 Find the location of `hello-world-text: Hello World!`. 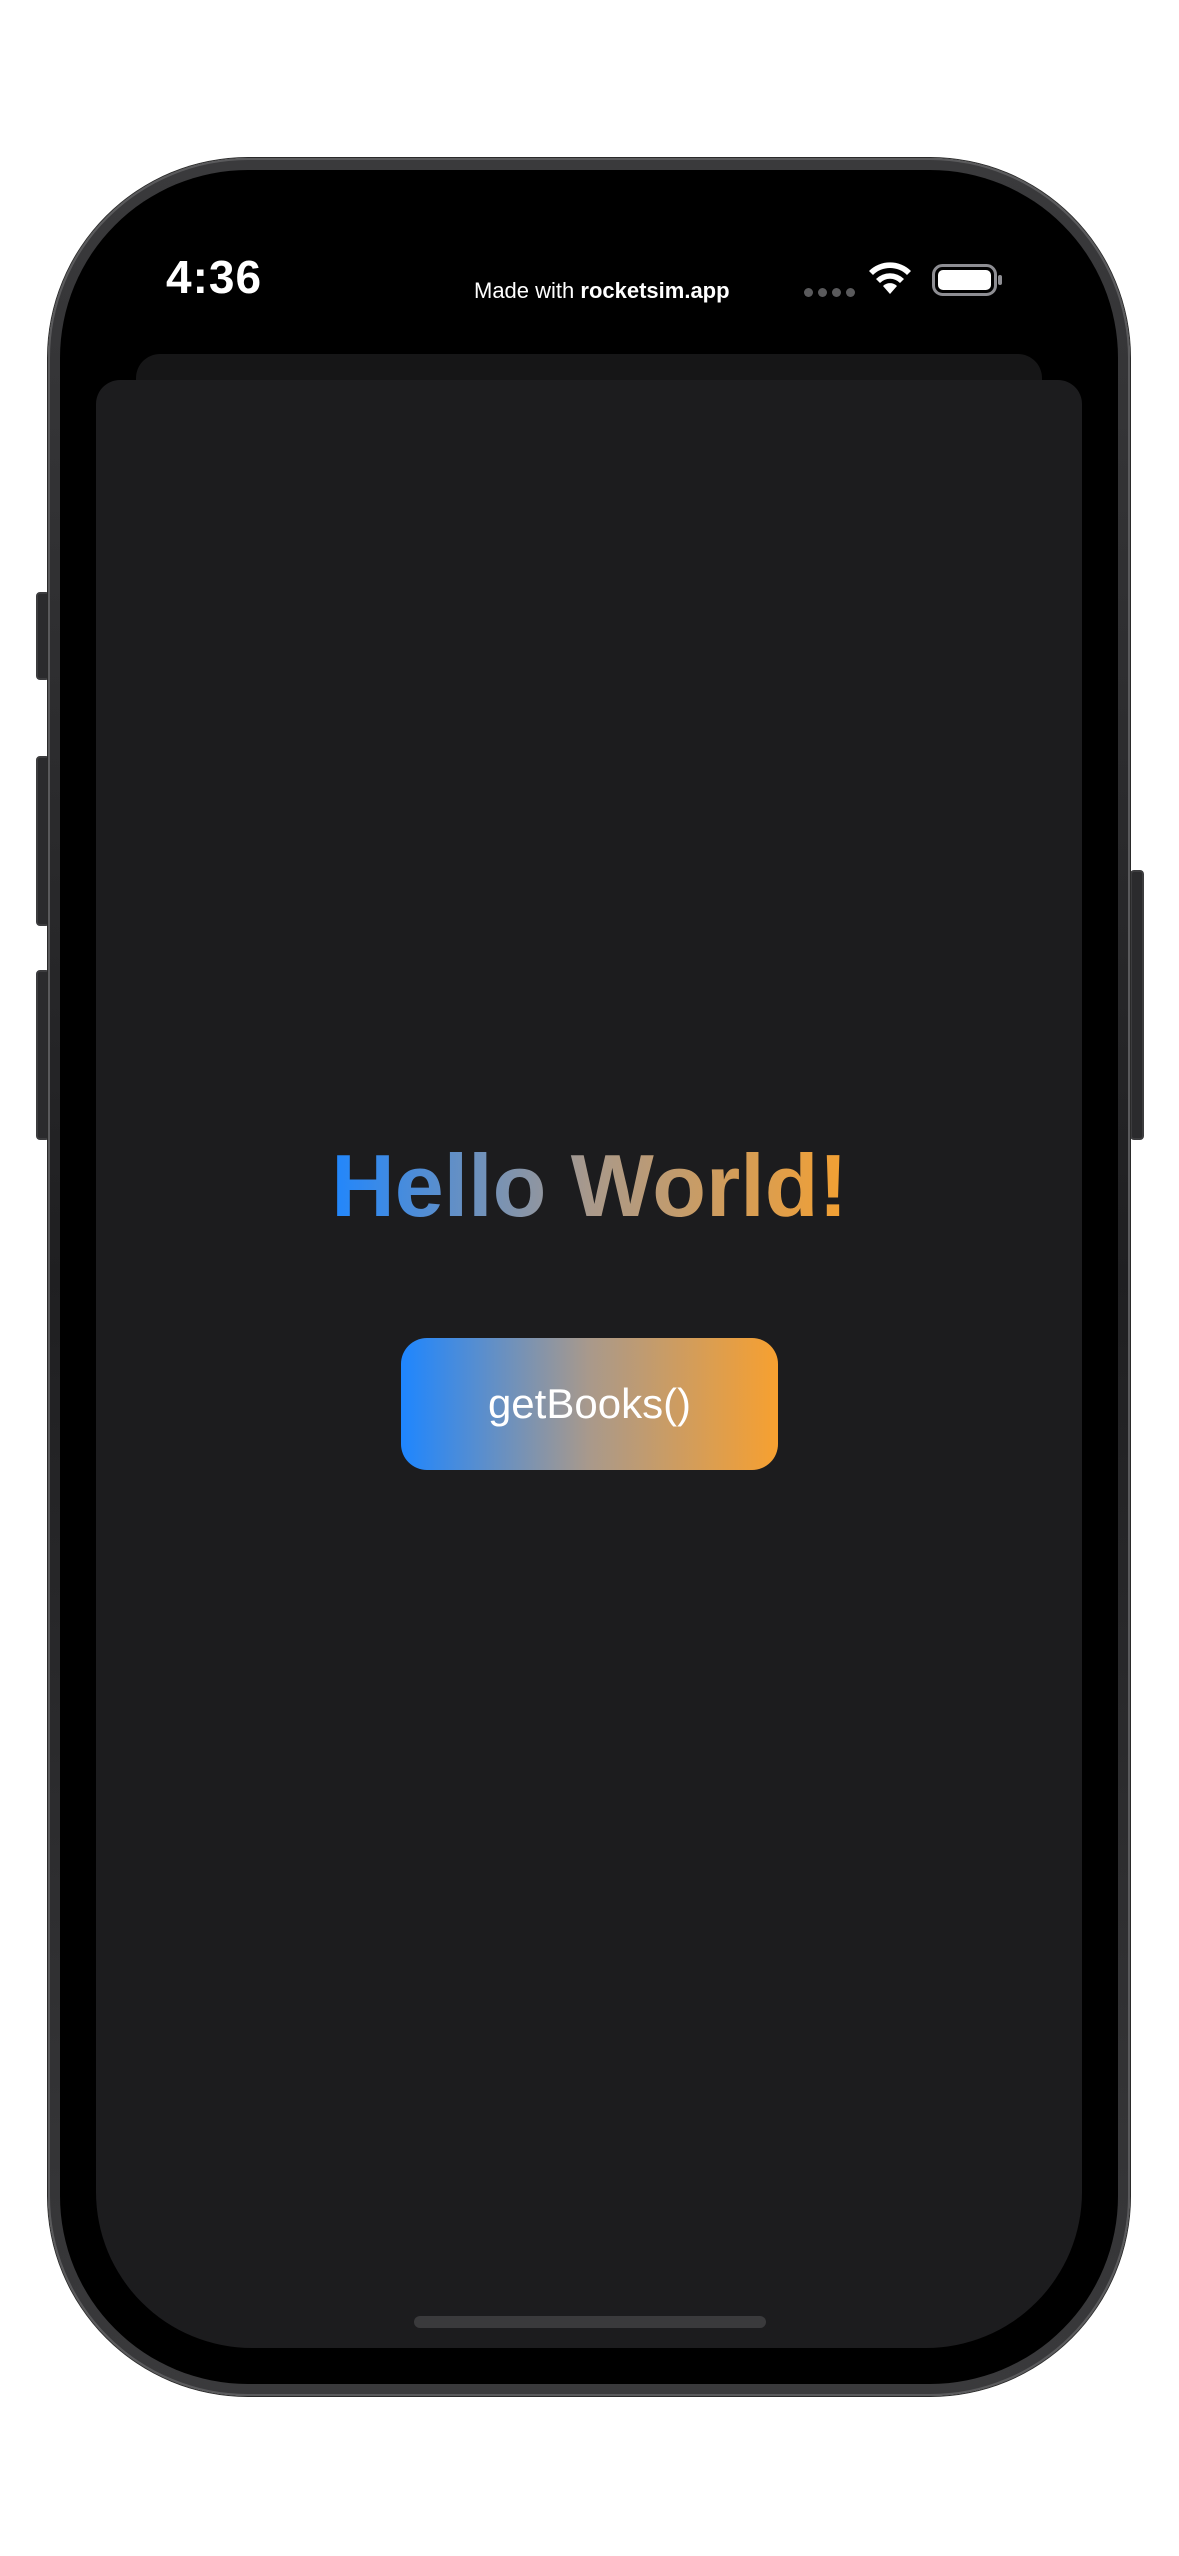

hello-world-text: Hello World! is located at coordinates (589, 1185).